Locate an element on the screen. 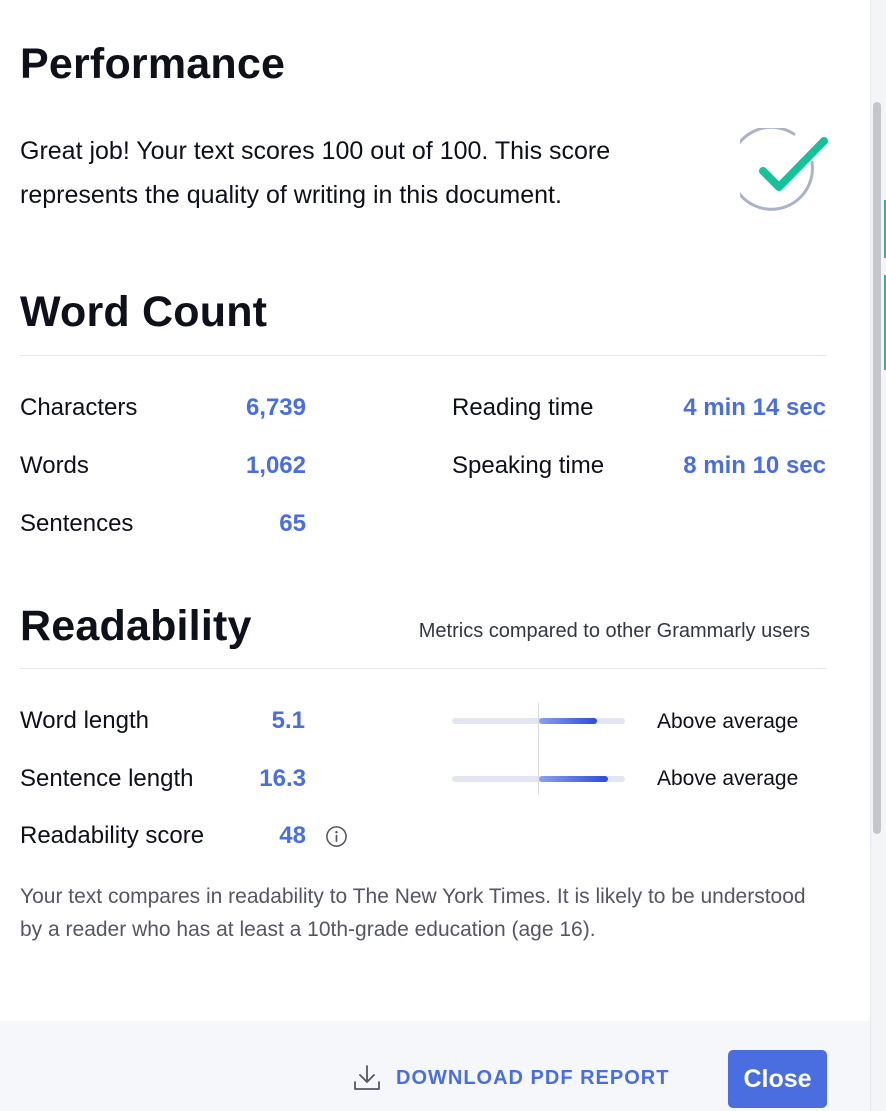 Image resolution: width=886 pixels, height=1111 pixels. download-icon is located at coordinates (367, 1078).